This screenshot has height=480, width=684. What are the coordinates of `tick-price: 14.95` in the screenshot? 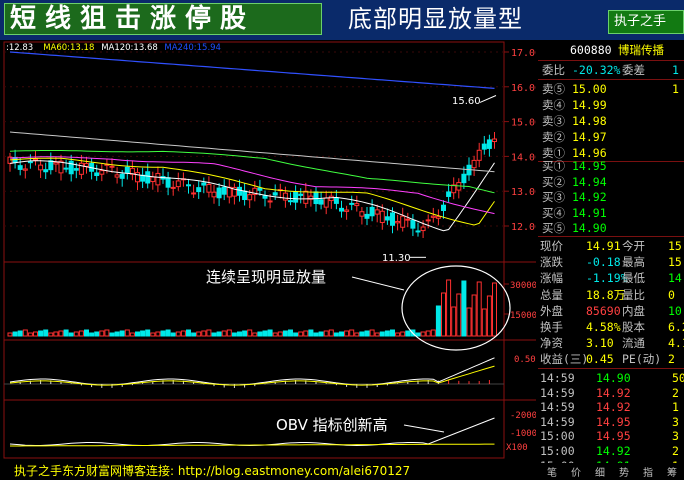 It's located at (613, 436).